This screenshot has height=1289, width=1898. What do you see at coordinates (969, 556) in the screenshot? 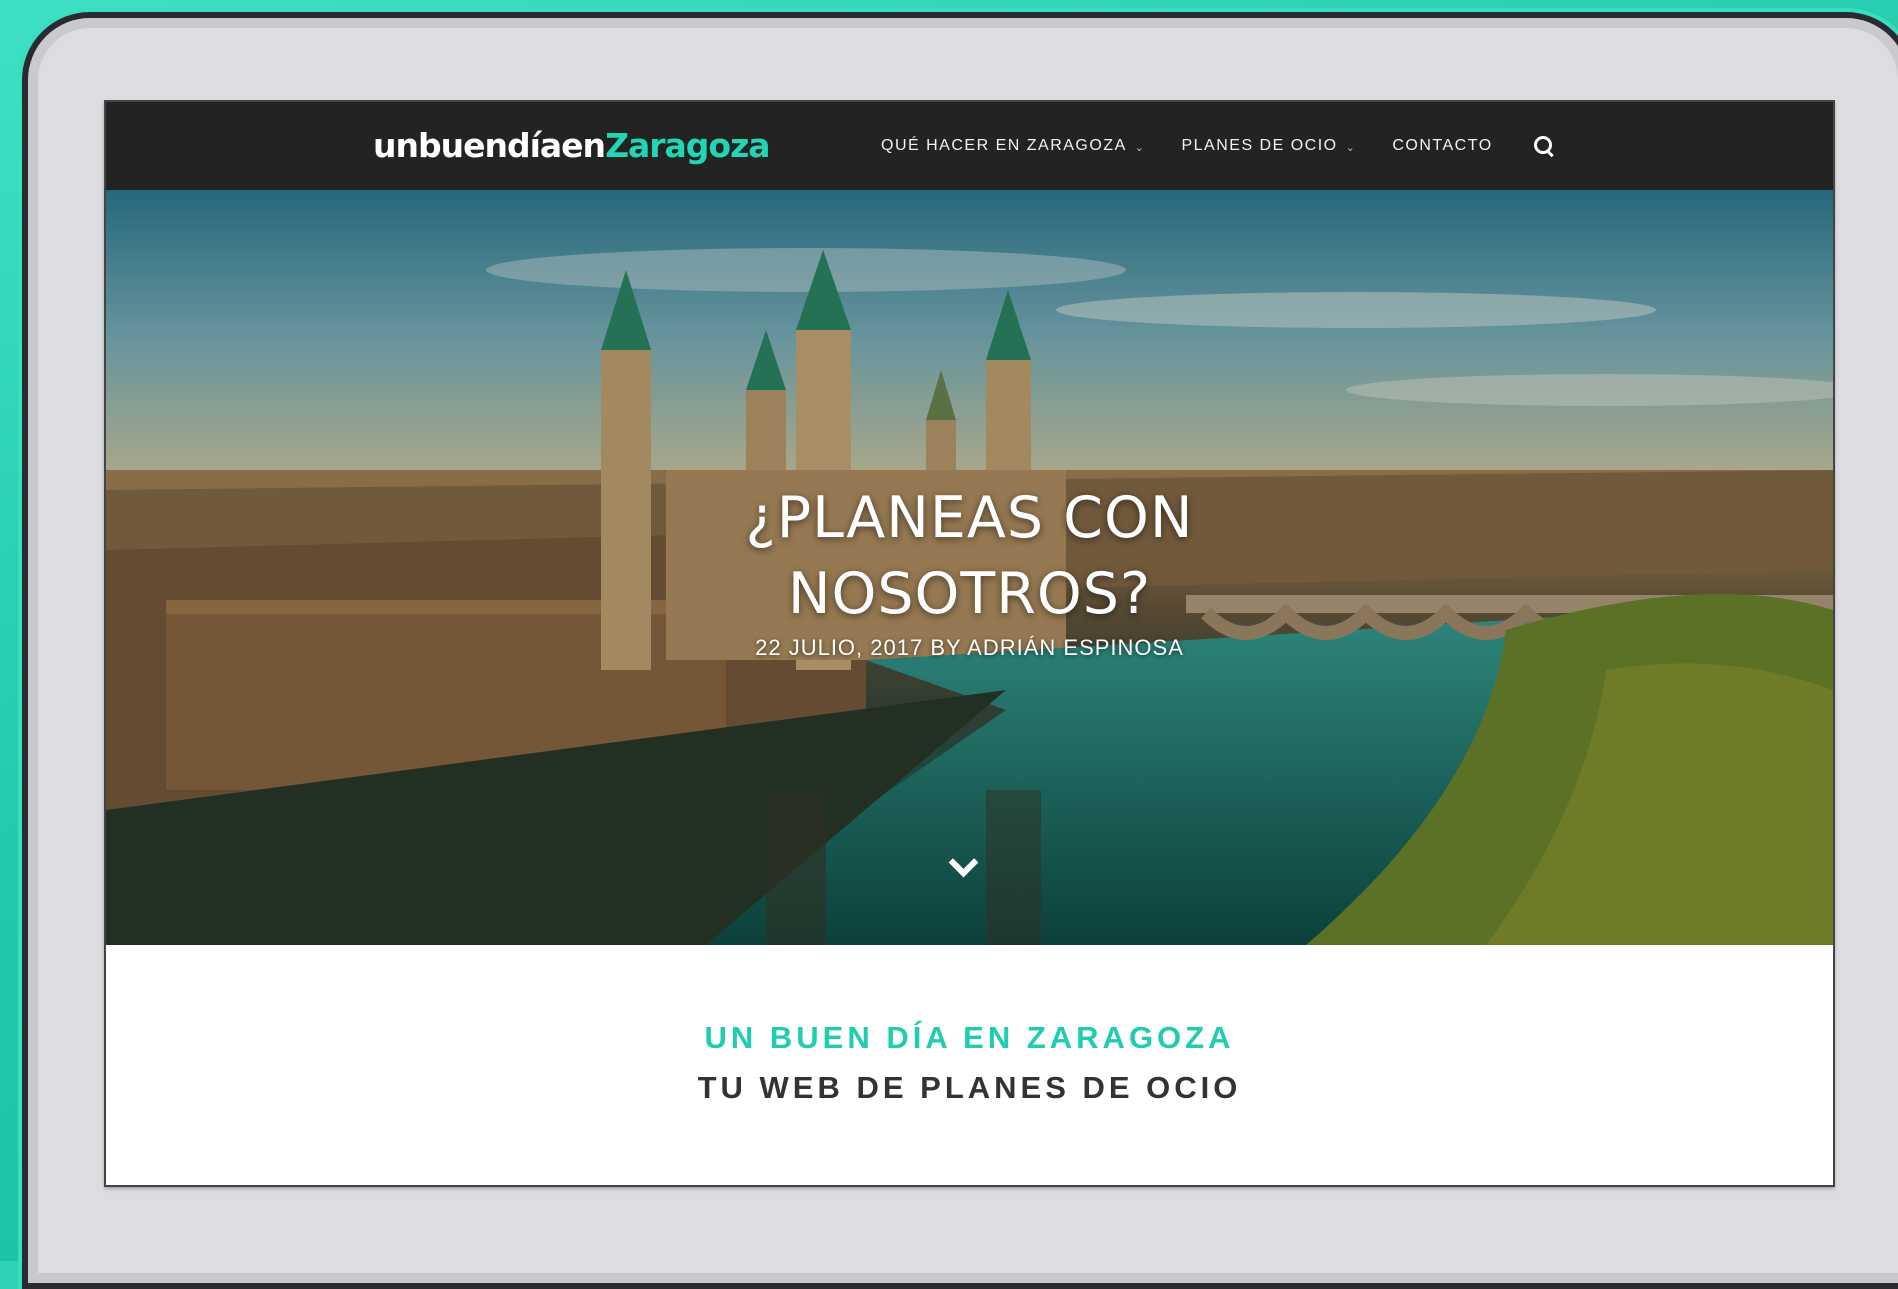
I see `hero-title: ¿PLANEAS CON NOSOTROS?` at bounding box center [969, 556].